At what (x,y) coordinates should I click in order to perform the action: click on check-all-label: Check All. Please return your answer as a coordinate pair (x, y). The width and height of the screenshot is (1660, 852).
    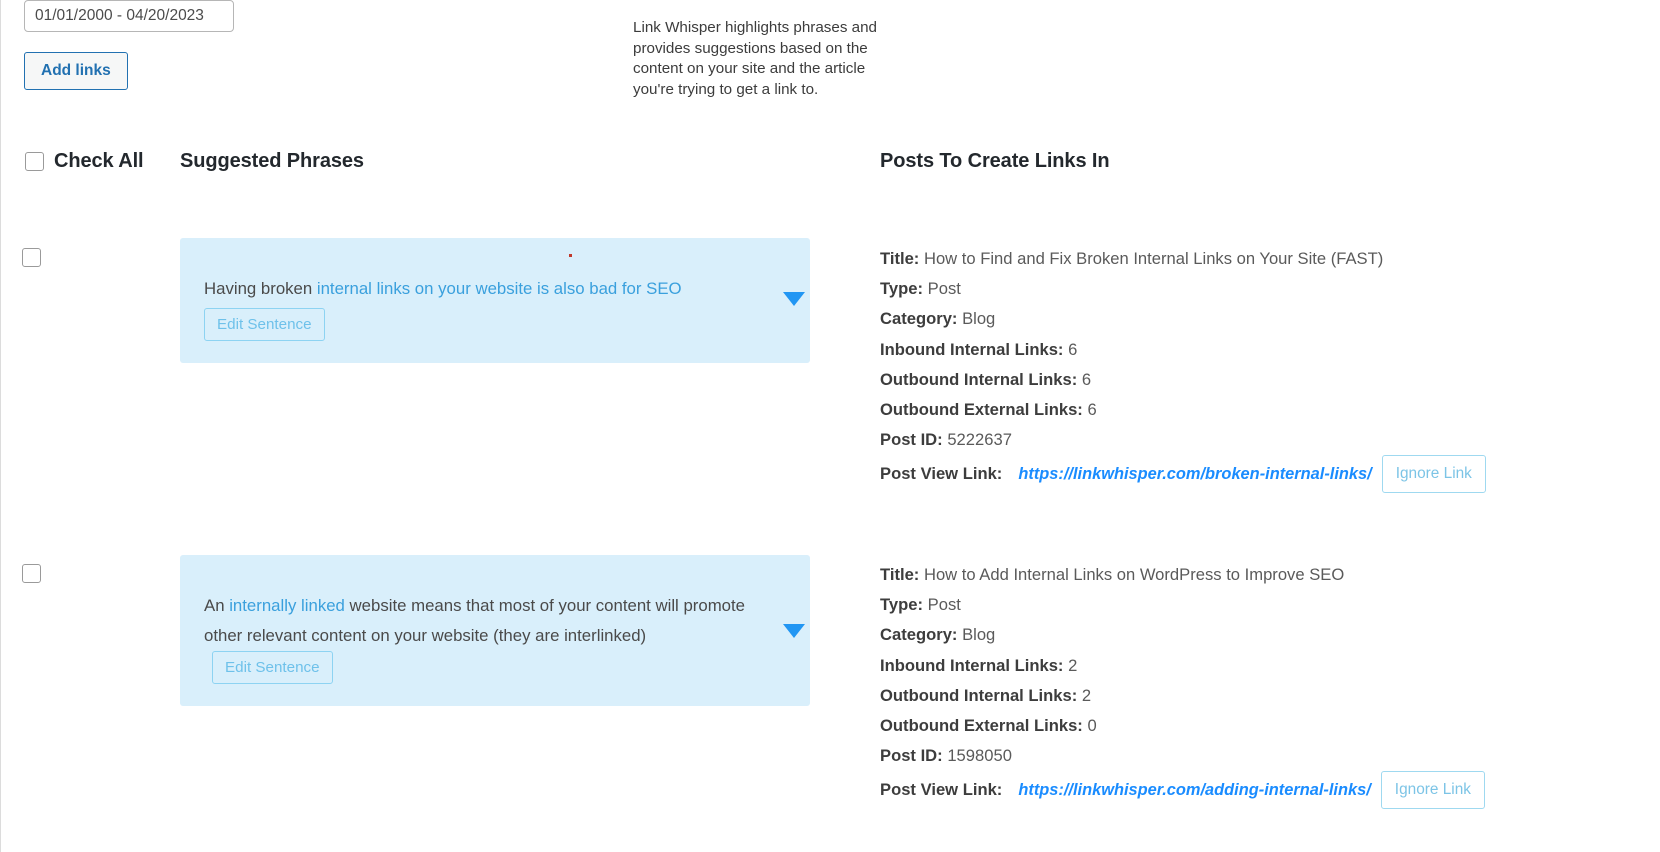
    Looking at the image, I should click on (99, 161).